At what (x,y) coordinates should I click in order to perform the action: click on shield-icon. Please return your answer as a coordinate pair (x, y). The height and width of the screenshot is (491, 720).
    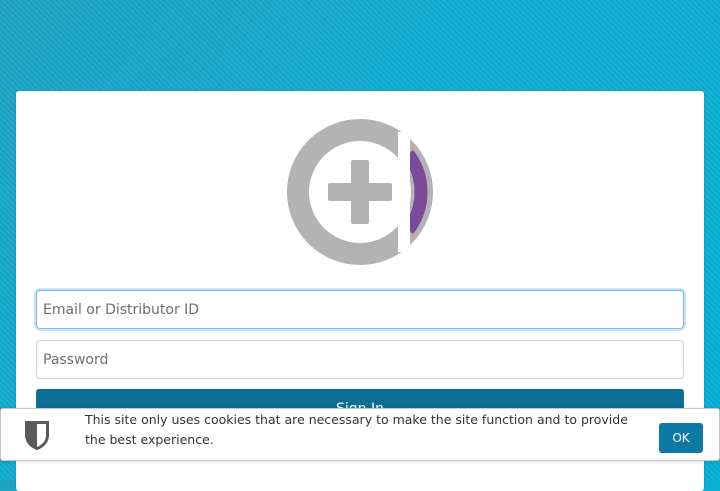
    Looking at the image, I should click on (37, 435).